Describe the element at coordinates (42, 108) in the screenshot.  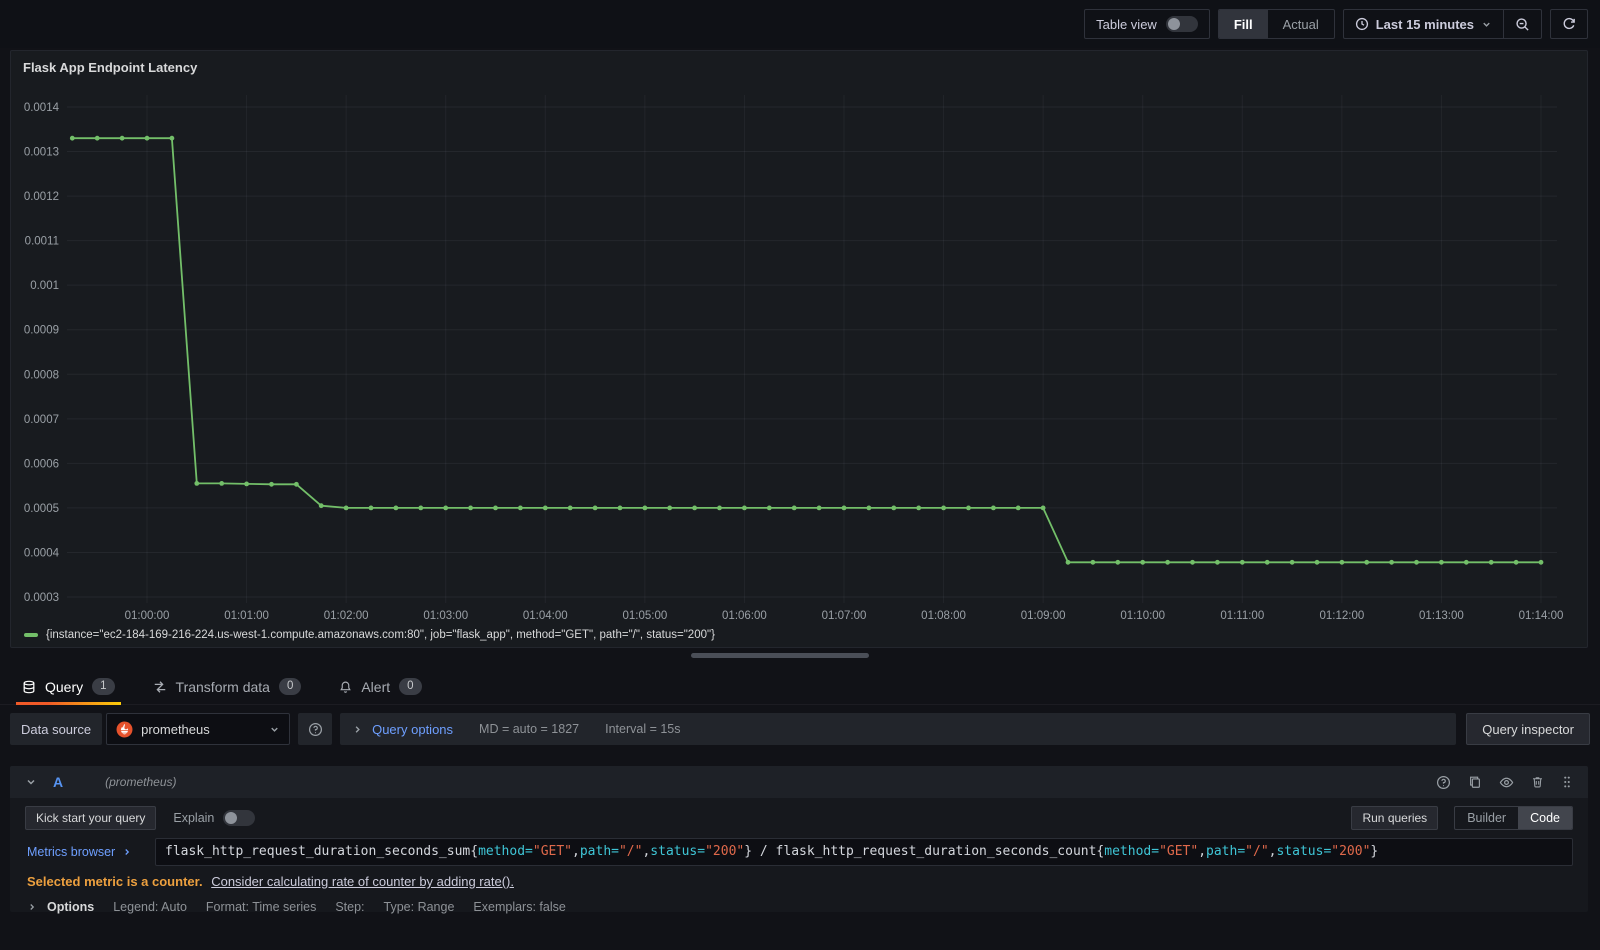
I see `svg-text: 0.0014` at that location.